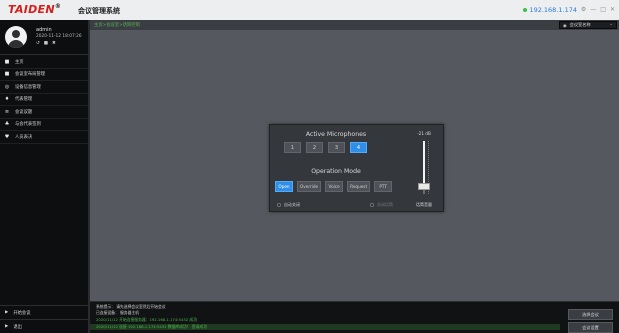  I want to click on maximize-icon: □, so click(603, 9).